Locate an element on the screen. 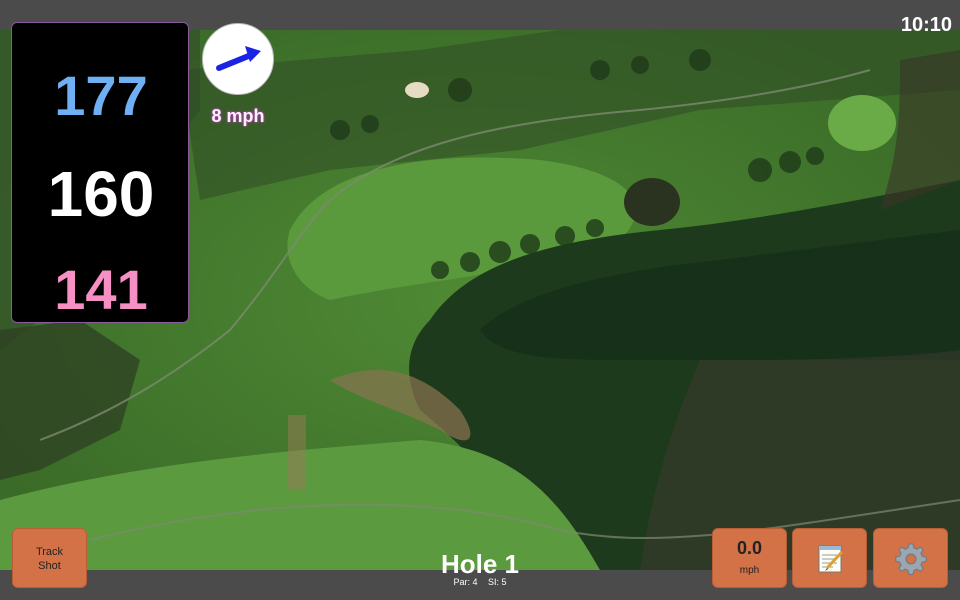  back-distance: 177 is located at coordinates (101, 95).